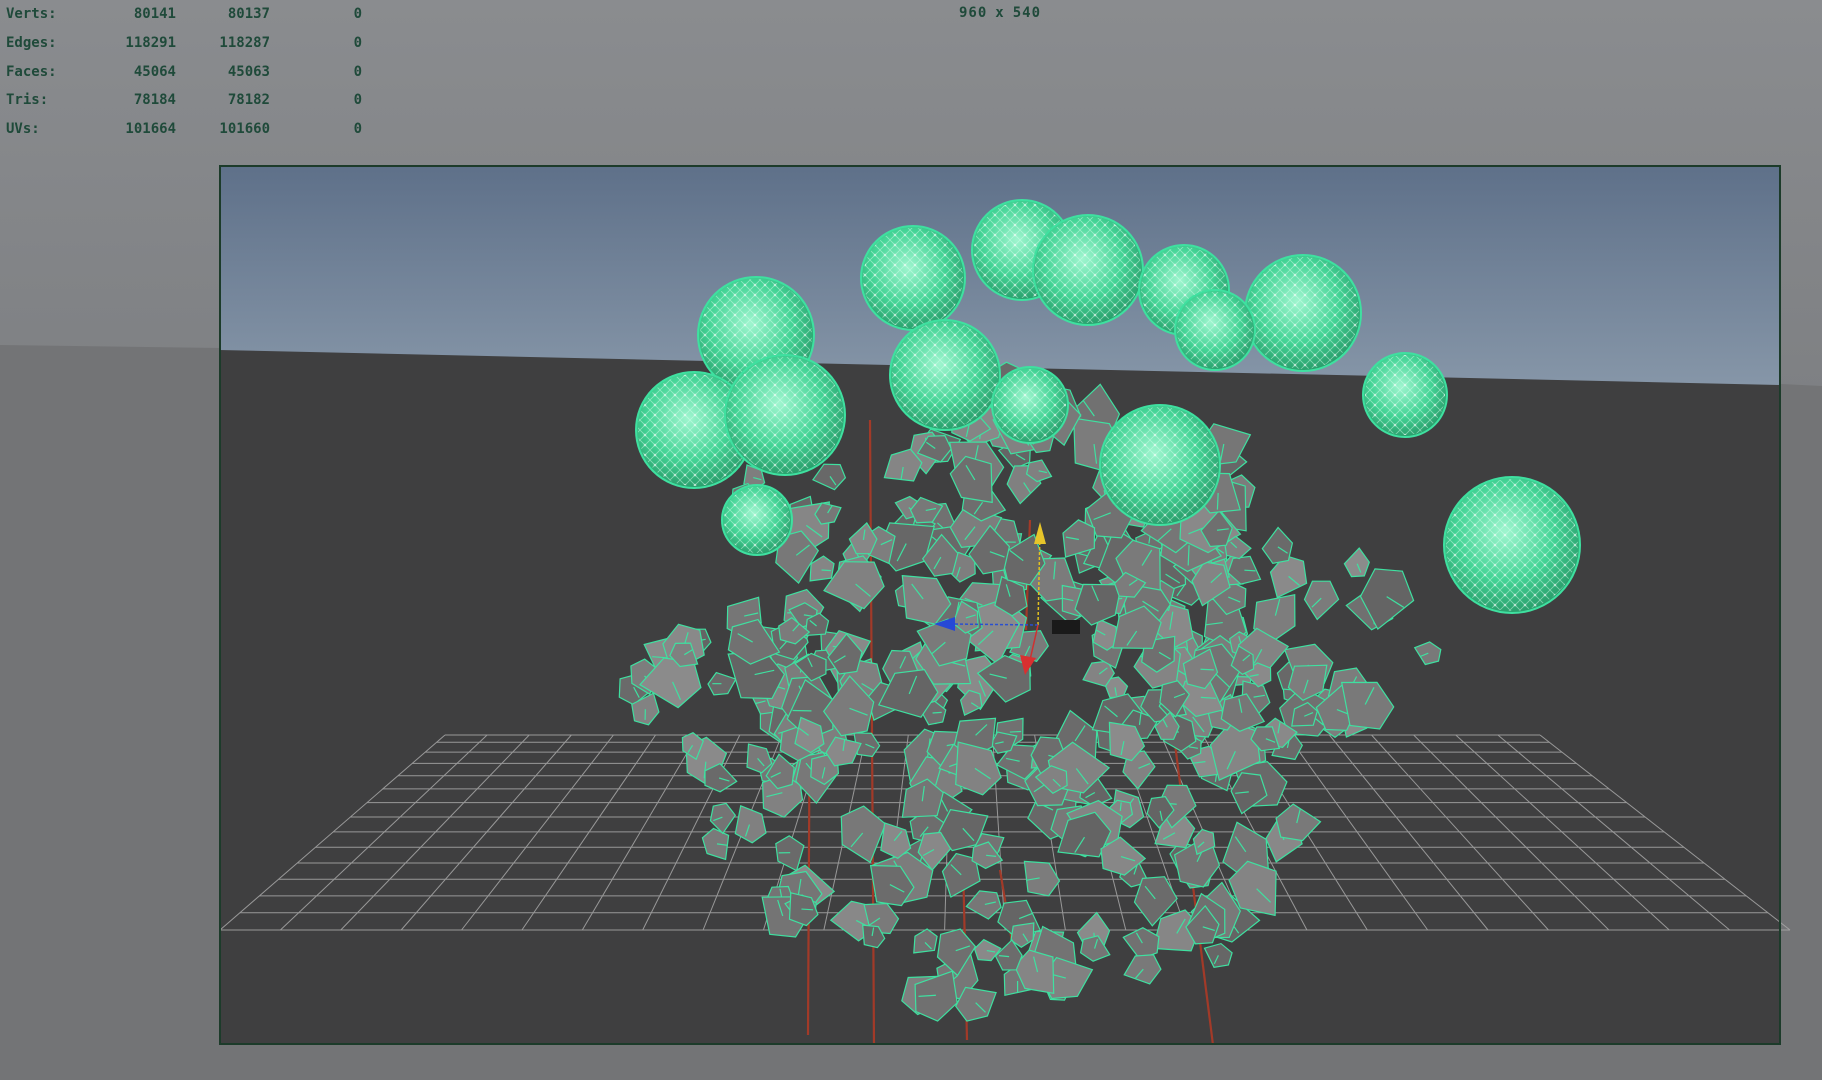 This screenshot has width=1822, height=1080. I want to click on hud-label: Edges:, so click(31, 43).